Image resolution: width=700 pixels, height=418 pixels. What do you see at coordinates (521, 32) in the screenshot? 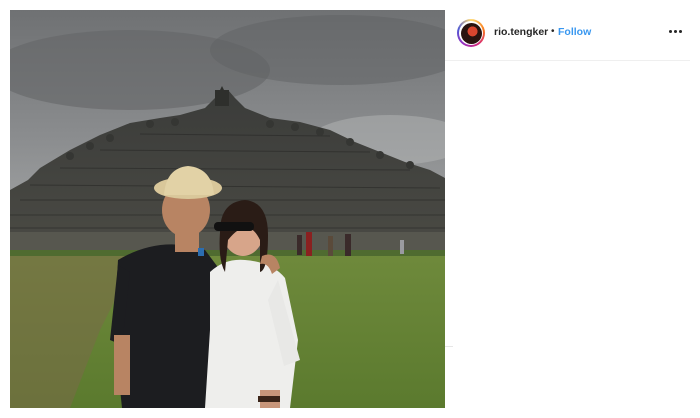
I see `username-link: rio.tengker` at bounding box center [521, 32].